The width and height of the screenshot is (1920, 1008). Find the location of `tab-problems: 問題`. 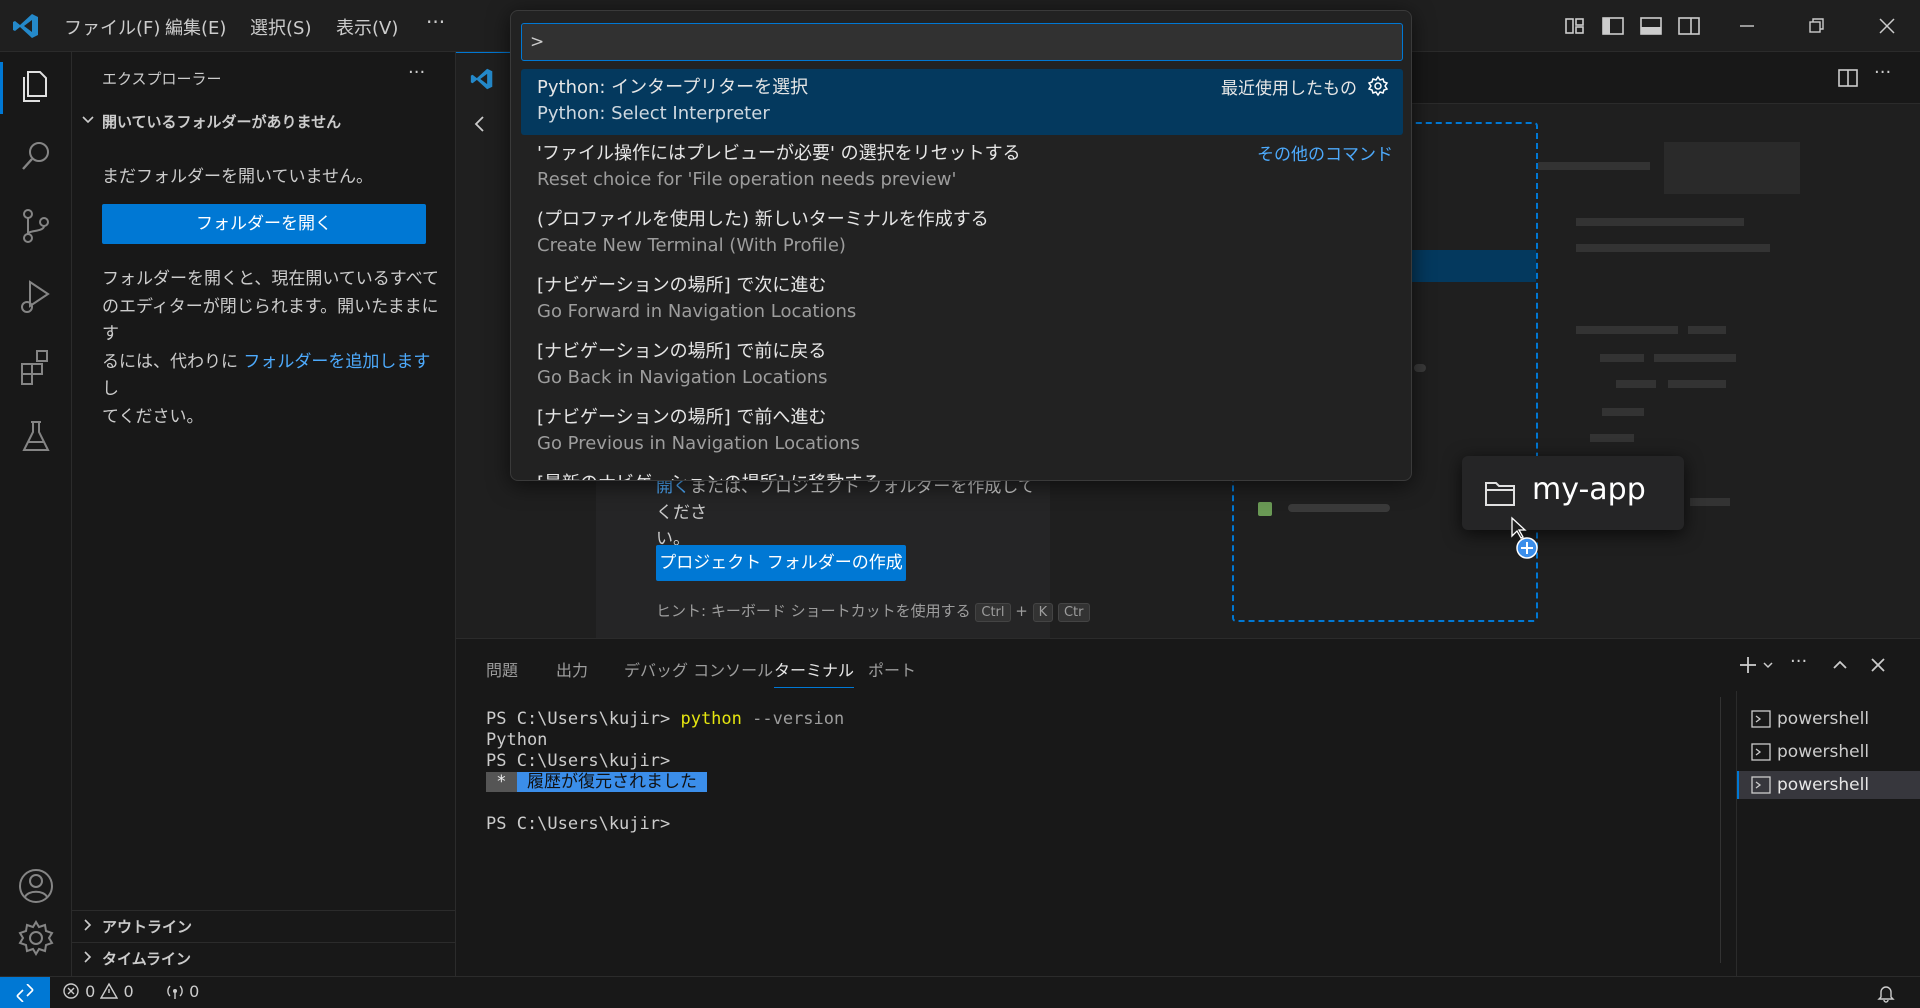

tab-problems: 問題 is located at coordinates (502, 669).